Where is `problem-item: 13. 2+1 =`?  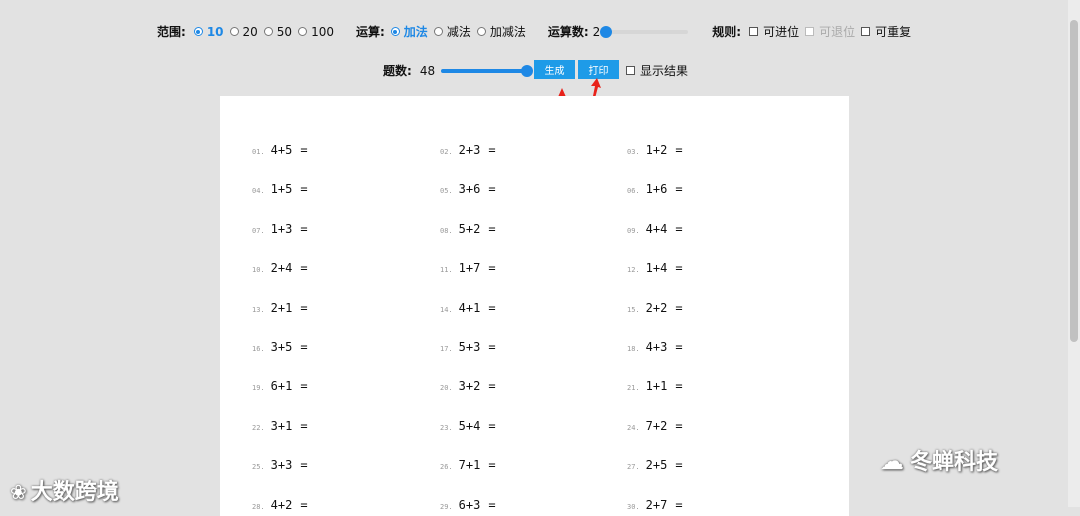 problem-item: 13. 2+1 = is located at coordinates (280, 308).